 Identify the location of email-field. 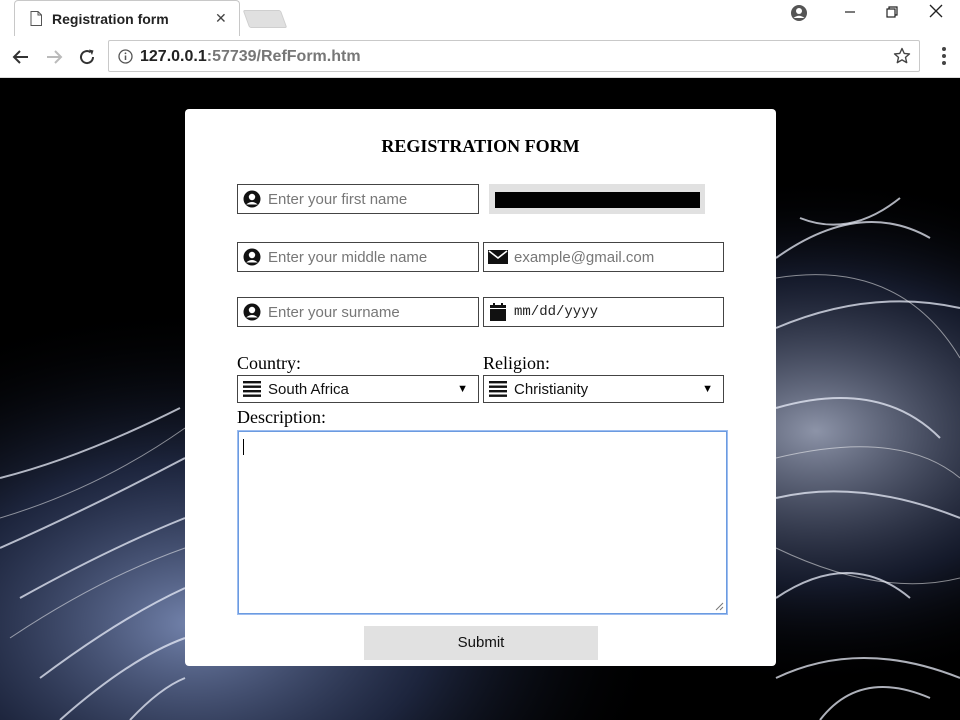
(603, 257).